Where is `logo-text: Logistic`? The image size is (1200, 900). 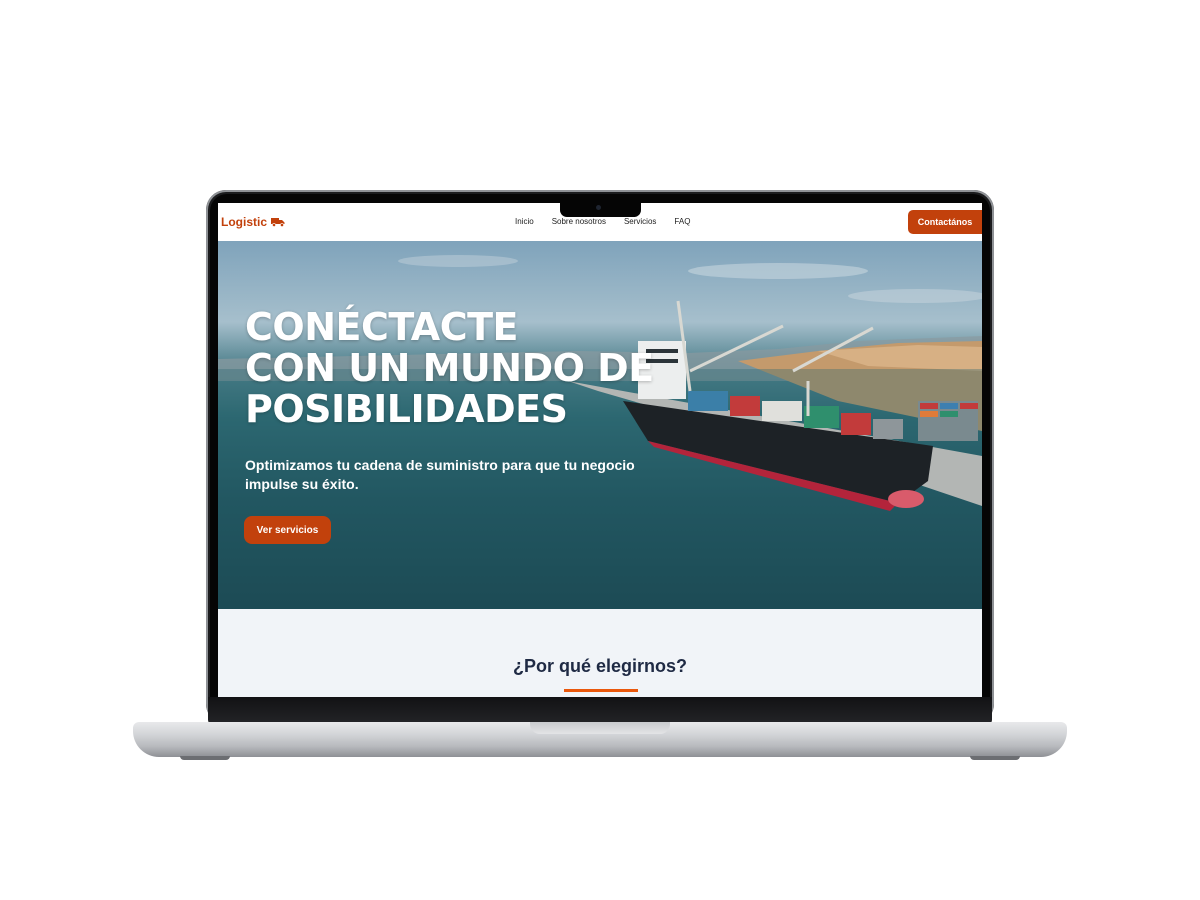
logo-text: Logistic is located at coordinates (244, 222).